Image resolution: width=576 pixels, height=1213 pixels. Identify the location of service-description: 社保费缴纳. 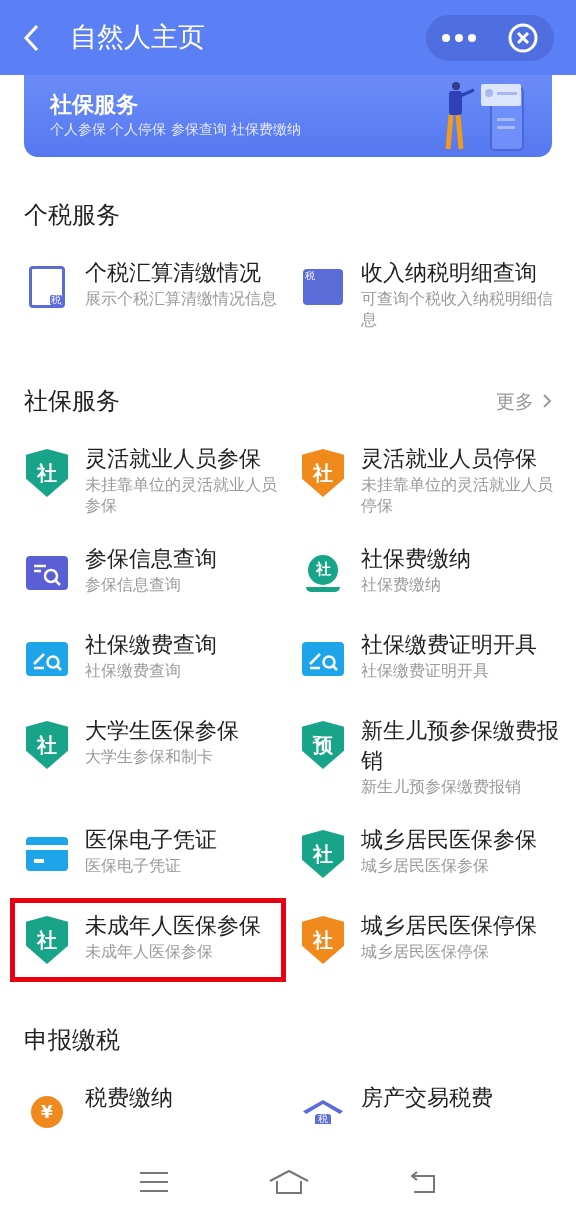
(401, 584).